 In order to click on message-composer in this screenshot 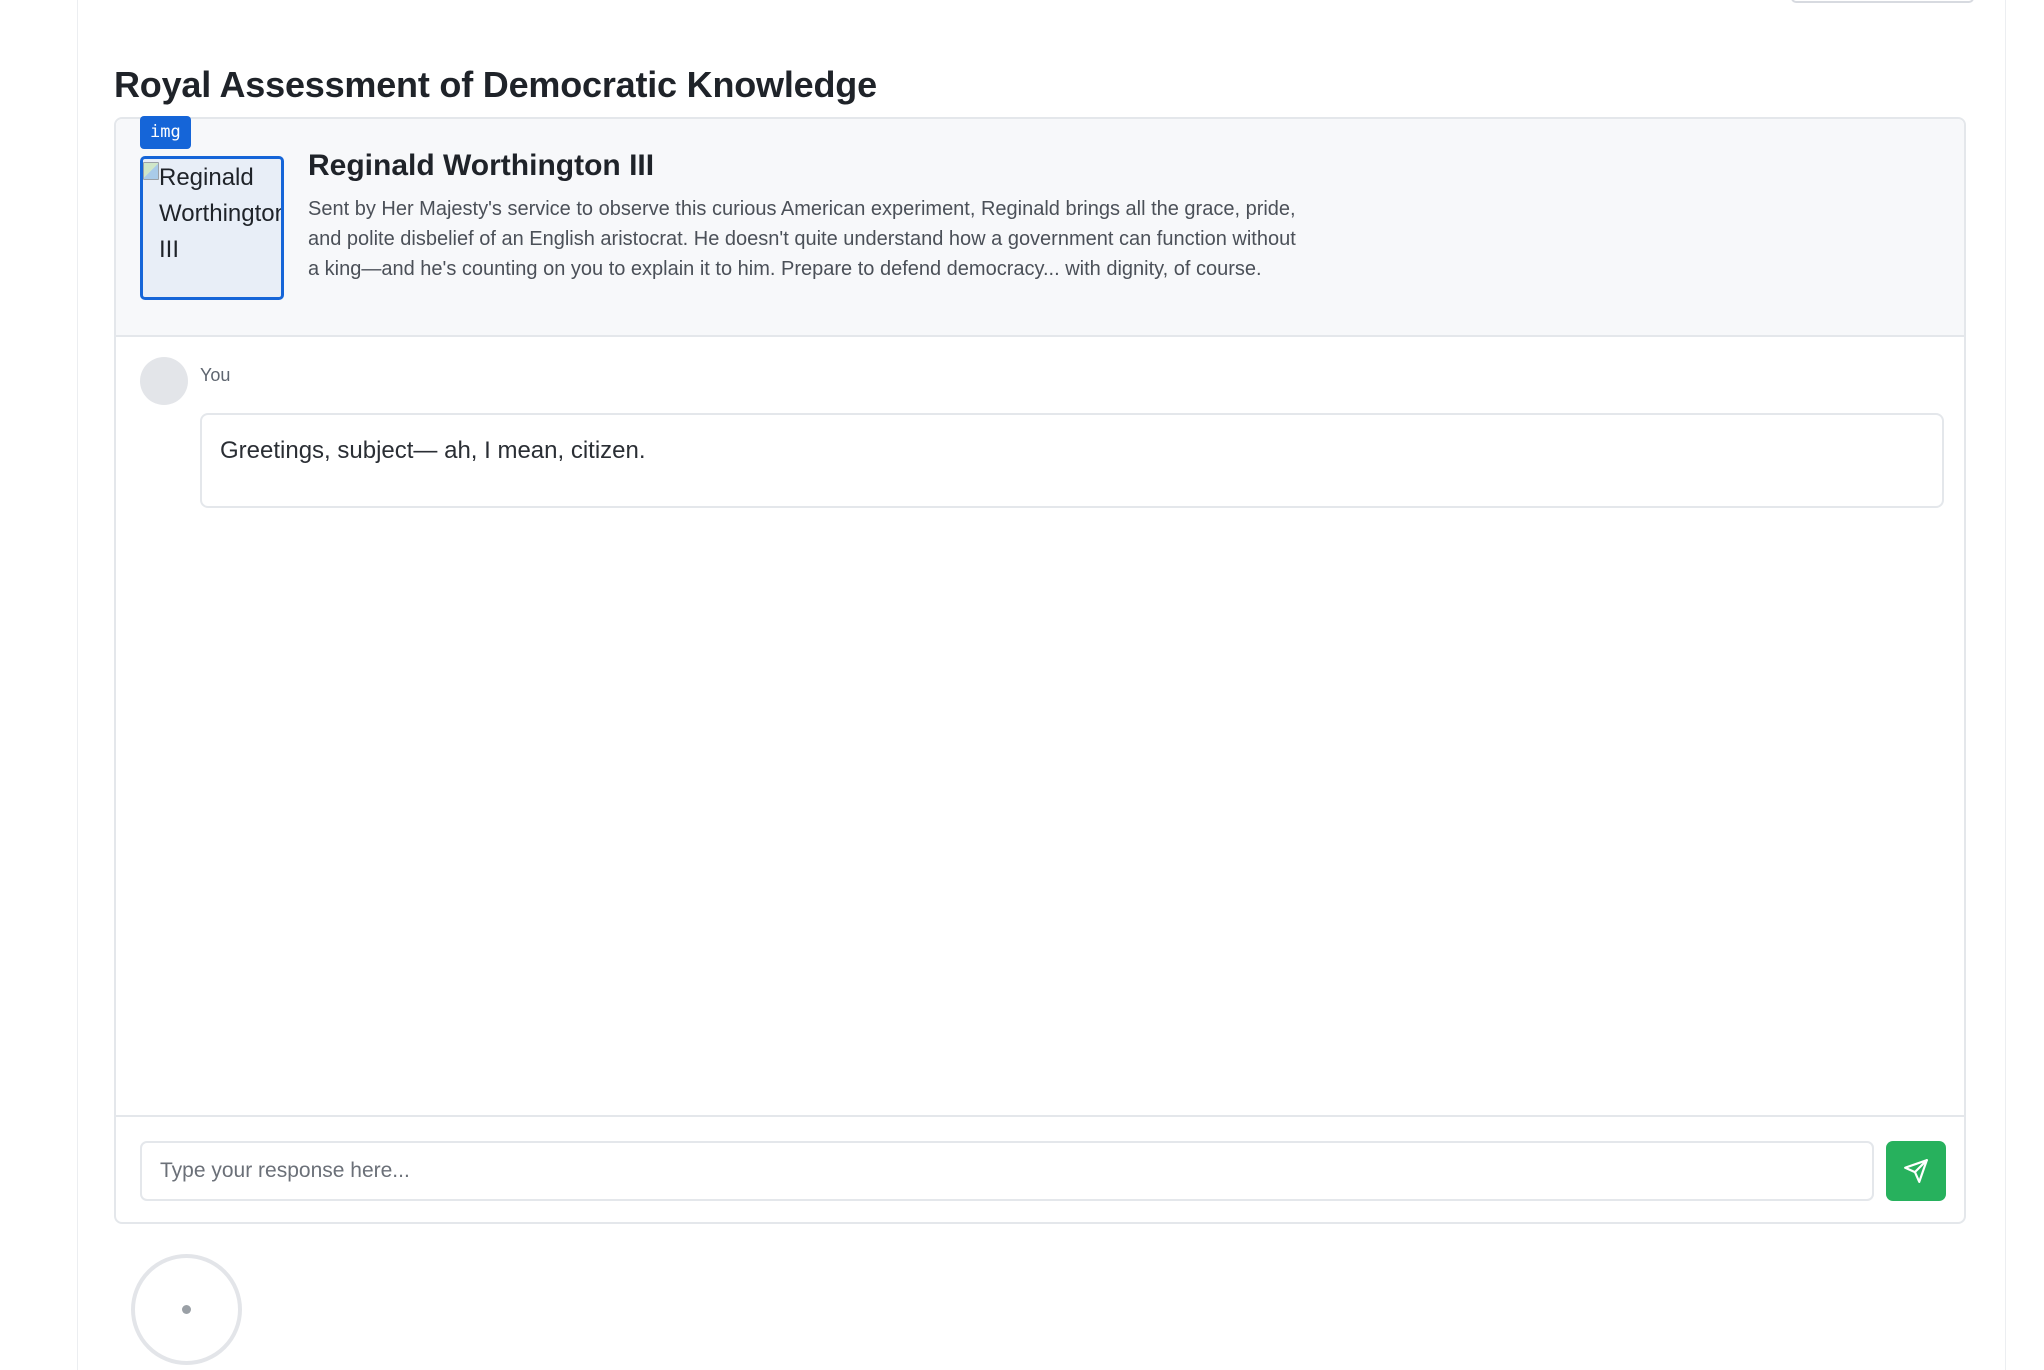, I will do `click(1040, 1169)`.